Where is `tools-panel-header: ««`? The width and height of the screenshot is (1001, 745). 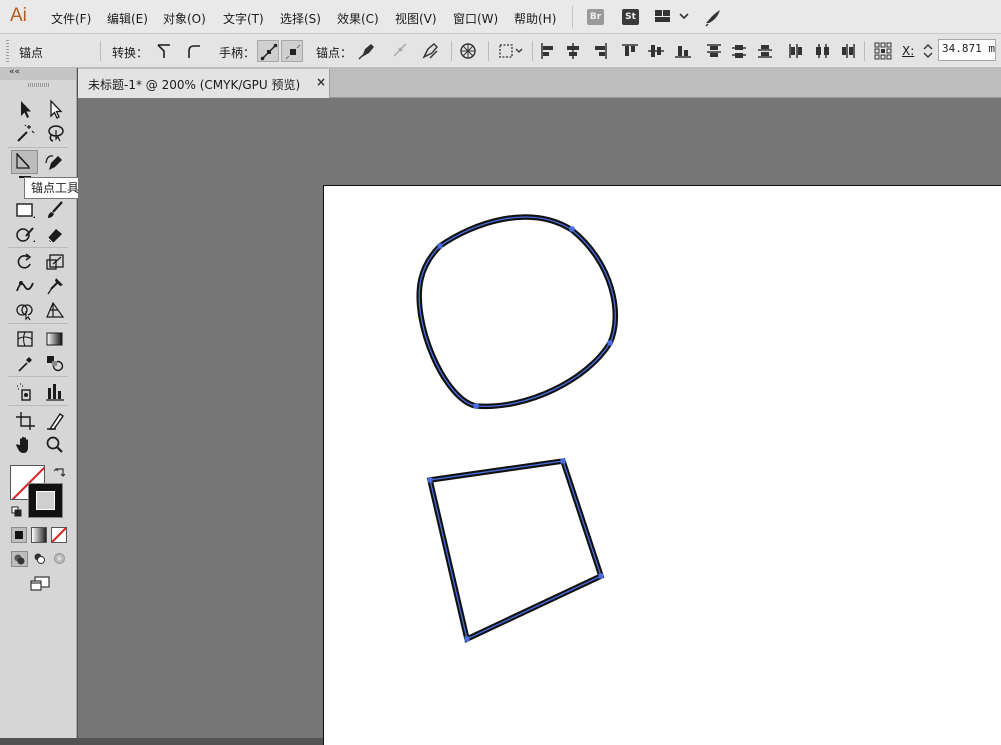
tools-panel-header: «« is located at coordinates (38, 73).